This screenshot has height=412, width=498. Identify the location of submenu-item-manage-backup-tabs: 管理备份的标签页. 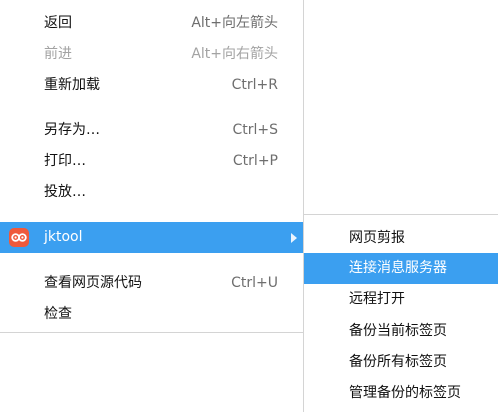
(401, 393).